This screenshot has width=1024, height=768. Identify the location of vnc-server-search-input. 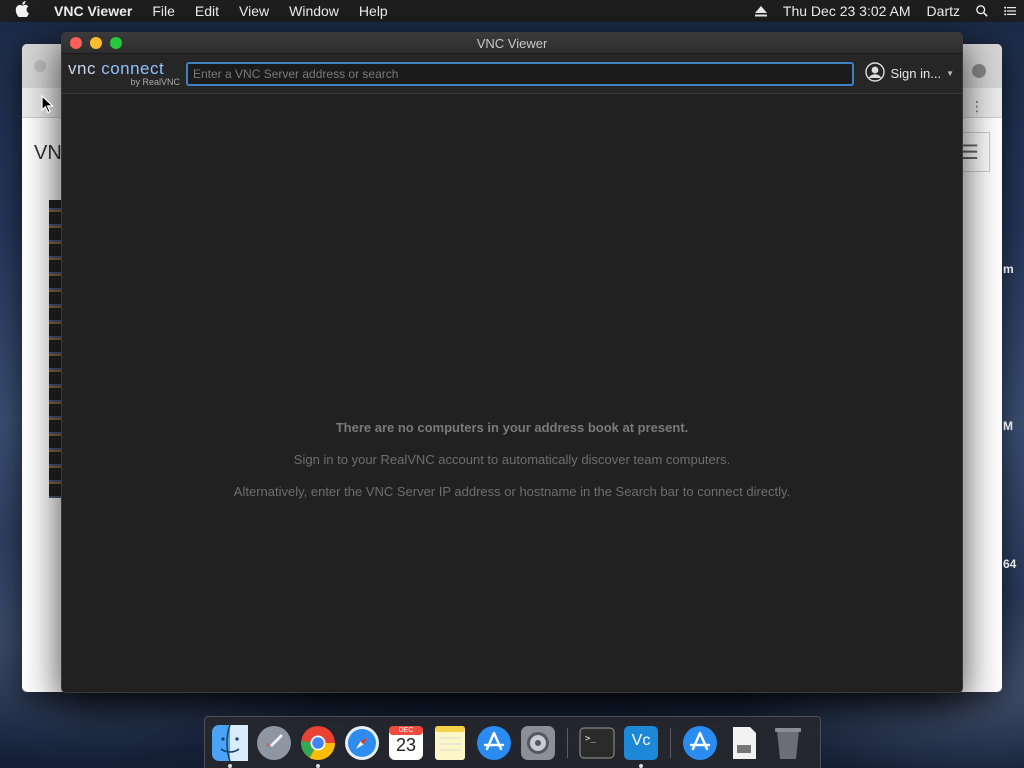
(520, 73).